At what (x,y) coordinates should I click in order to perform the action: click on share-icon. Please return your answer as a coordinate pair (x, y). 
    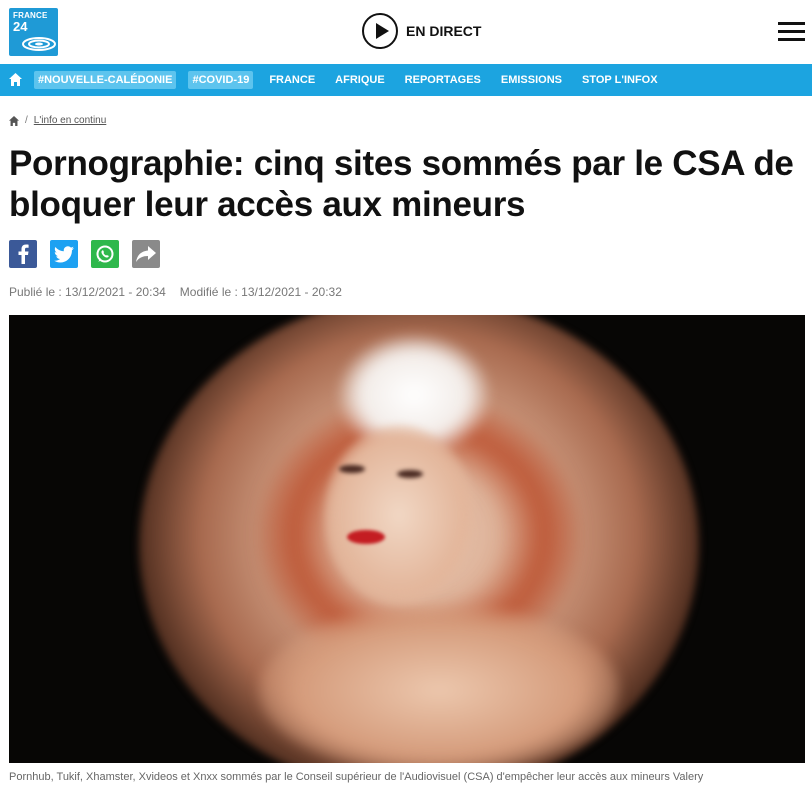
    Looking at the image, I should click on (146, 254).